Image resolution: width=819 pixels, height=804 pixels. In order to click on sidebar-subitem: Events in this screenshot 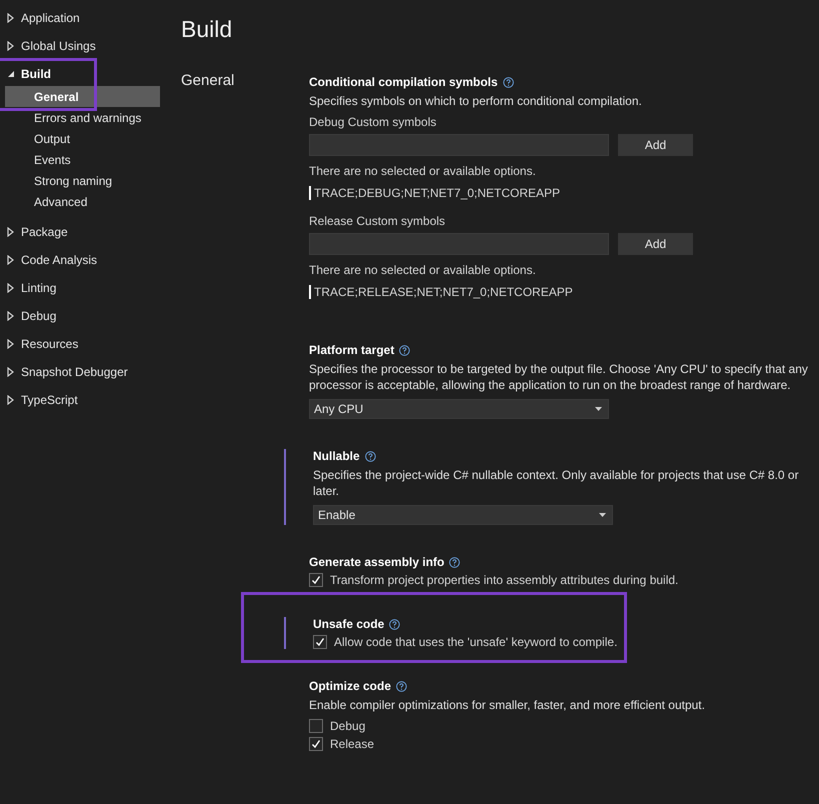, I will do `click(82, 159)`.